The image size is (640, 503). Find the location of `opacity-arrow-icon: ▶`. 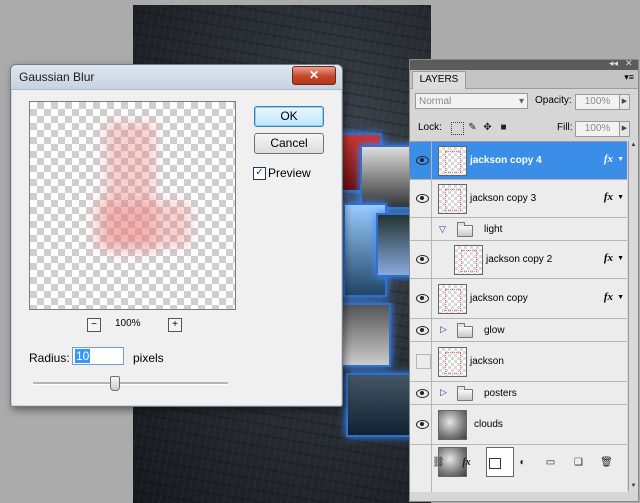

opacity-arrow-icon: ▶ is located at coordinates (624, 102).